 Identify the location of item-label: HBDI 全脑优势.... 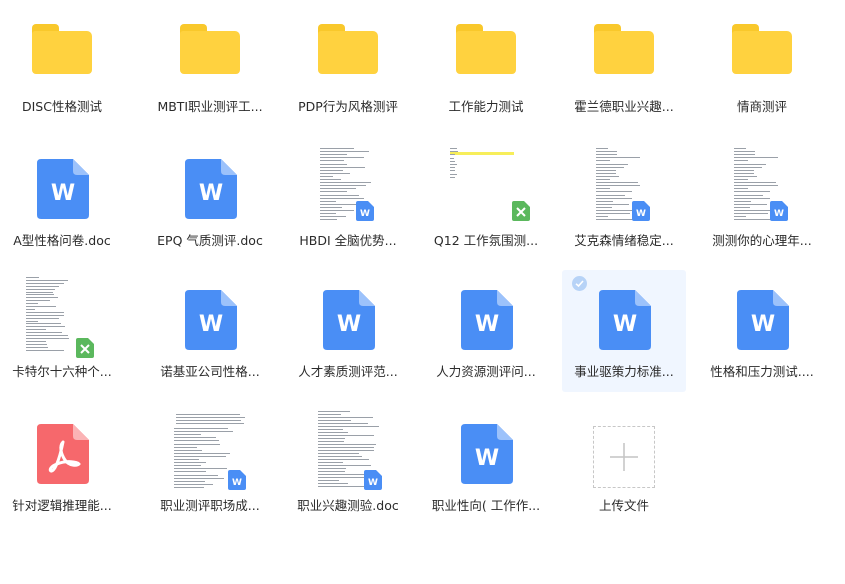
(348, 240).